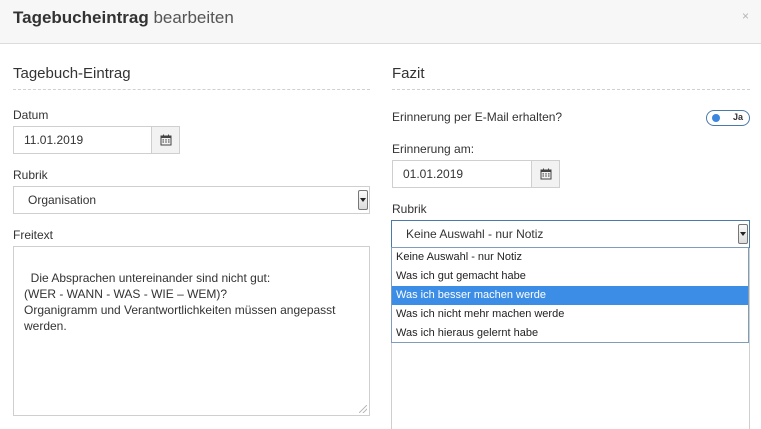  Describe the element at coordinates (728, 118) in the screenshot. I see `reminder-toggle: Ja` at that location.